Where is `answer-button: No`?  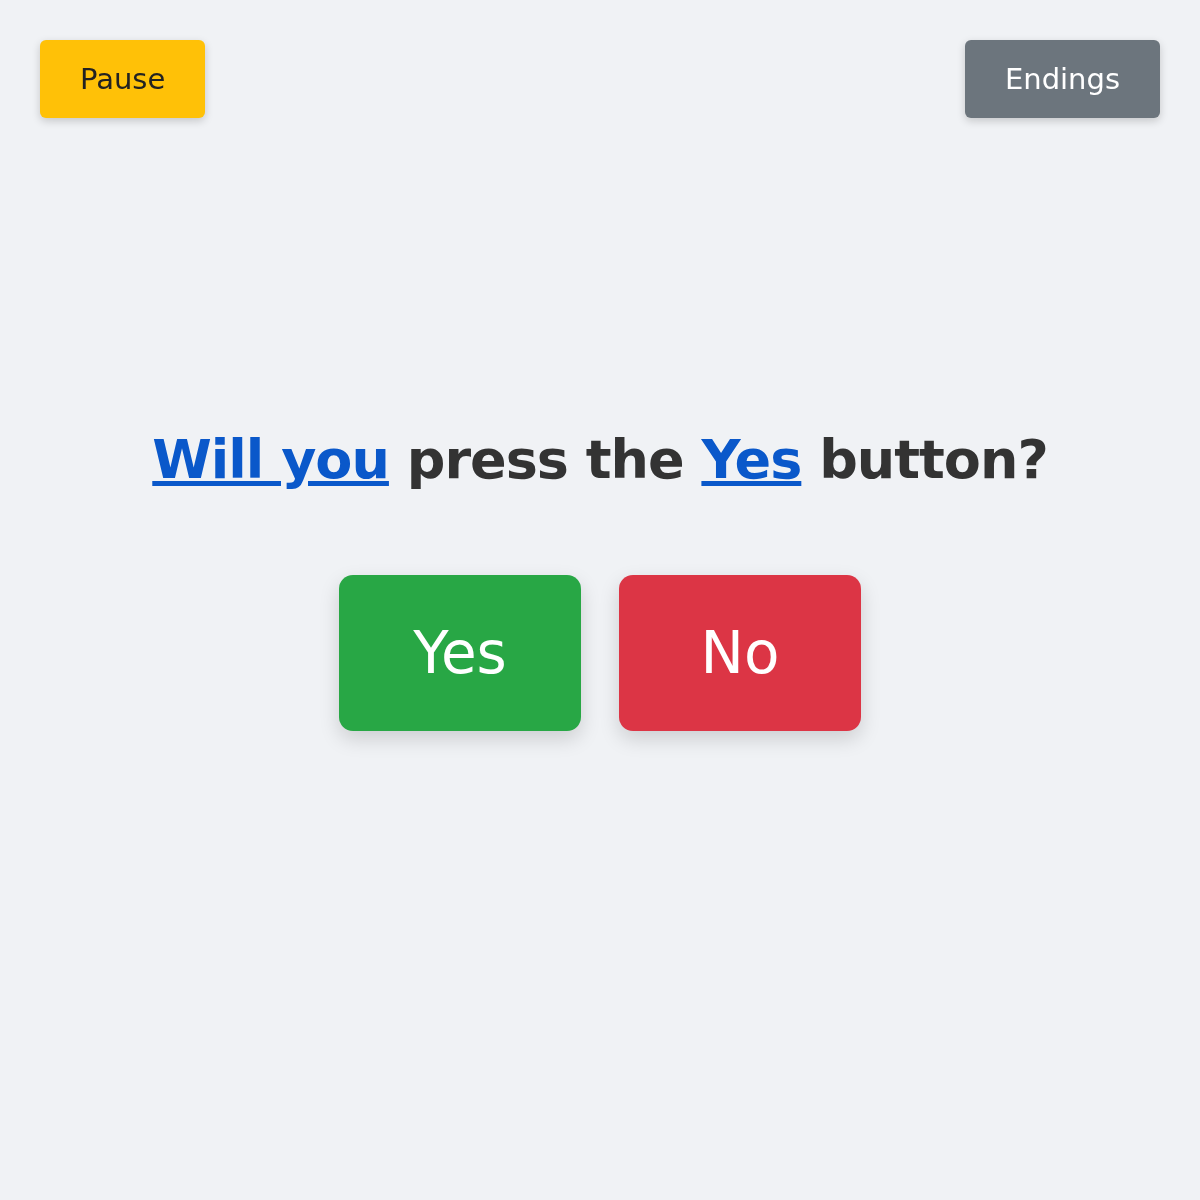 answer-button: No is located at coordinates (740, 652).